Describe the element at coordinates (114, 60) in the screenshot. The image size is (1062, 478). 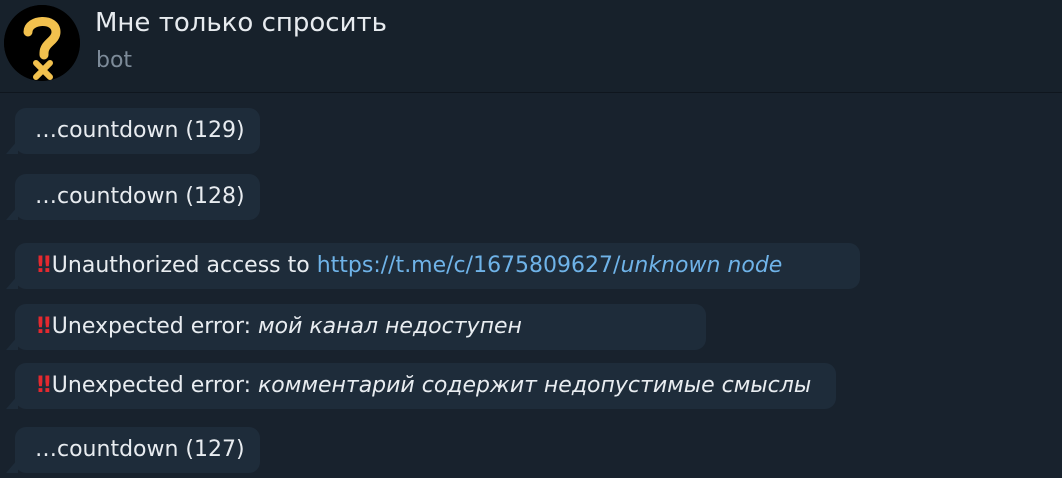
I see `chat-subtitle: bot` at that location.